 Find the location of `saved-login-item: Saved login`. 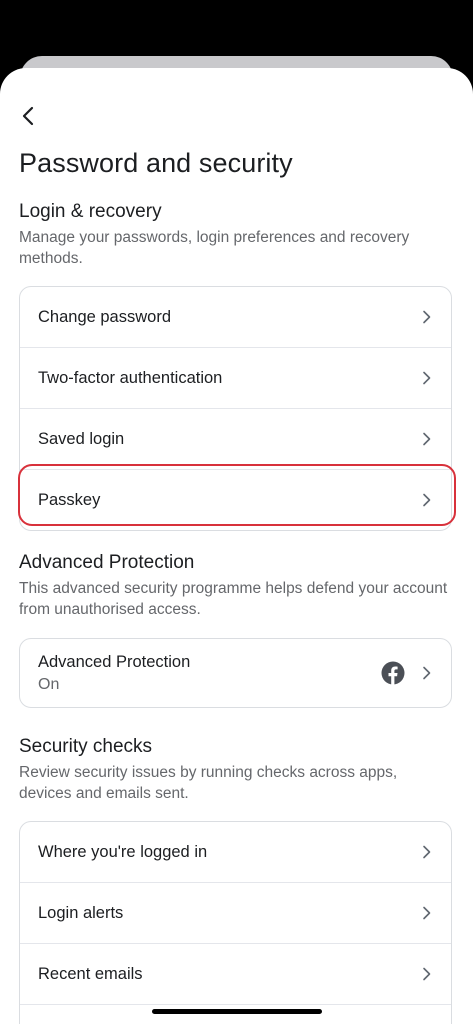

saved-login-item: Saved login is located at coordinates (235, 439).